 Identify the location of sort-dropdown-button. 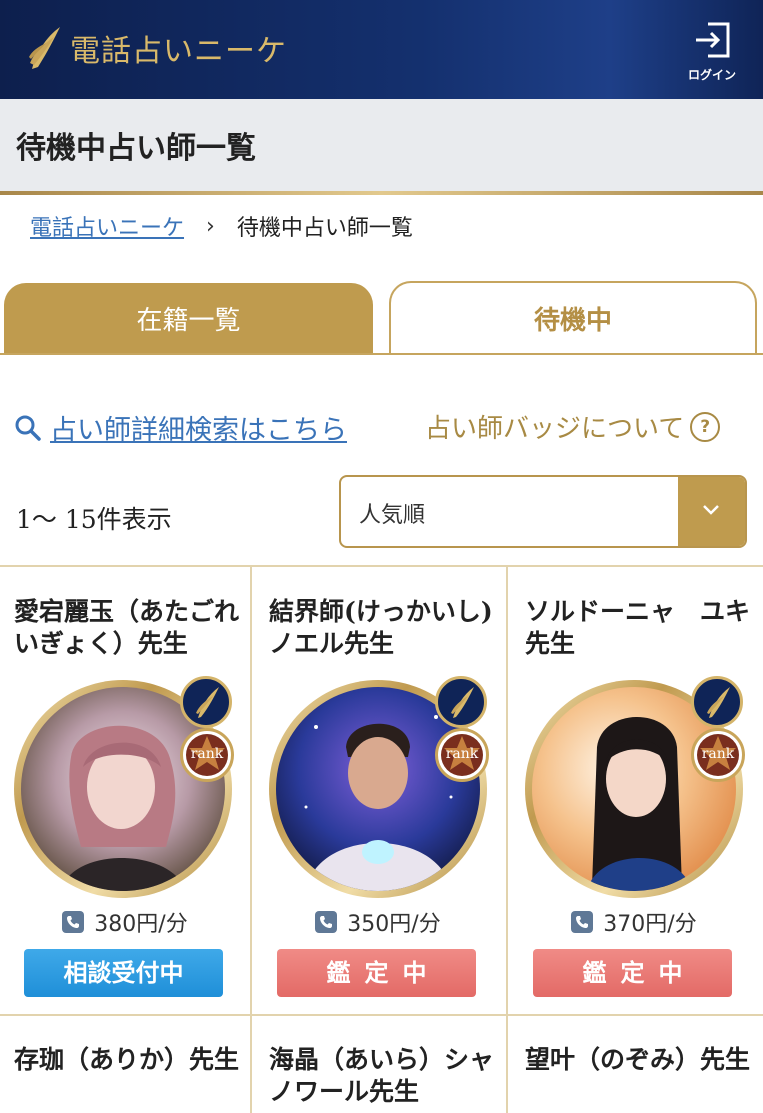
(711, 511).